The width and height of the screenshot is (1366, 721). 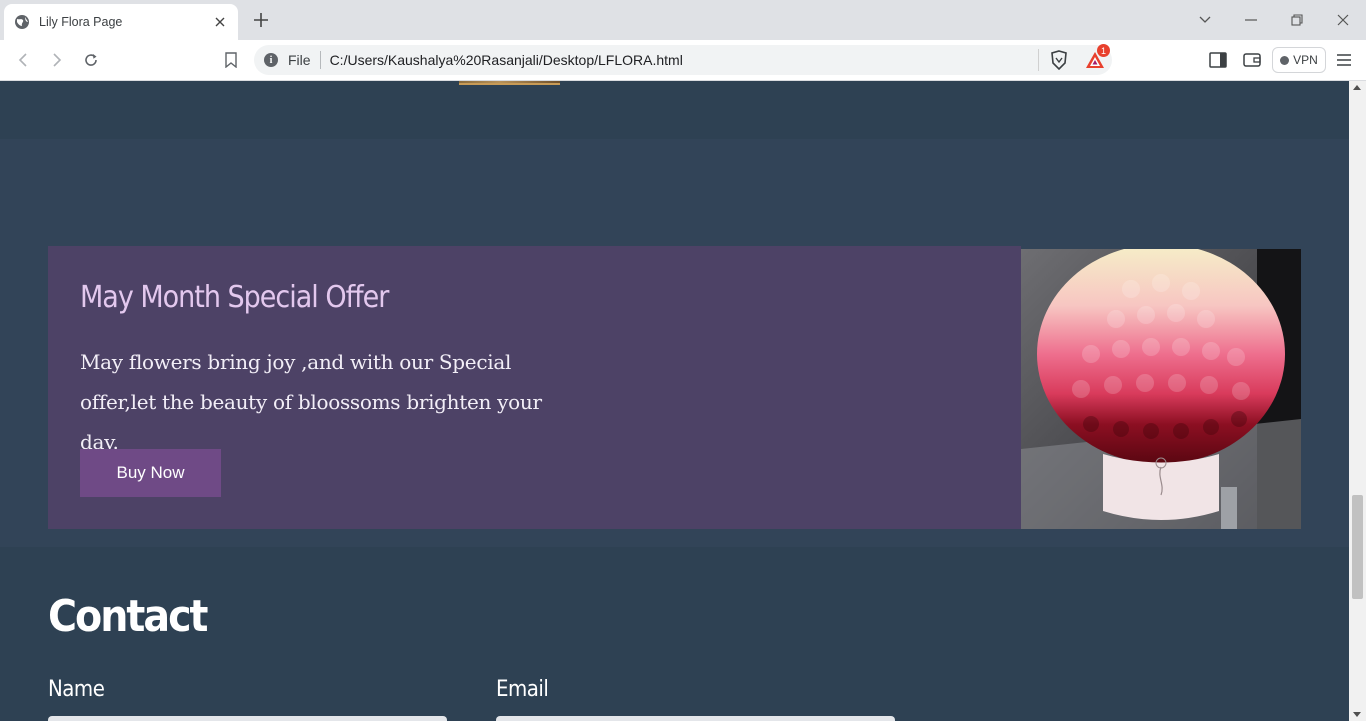 I want to click on browser-tab: Lily Flora Page, so click(x=121, y=22).